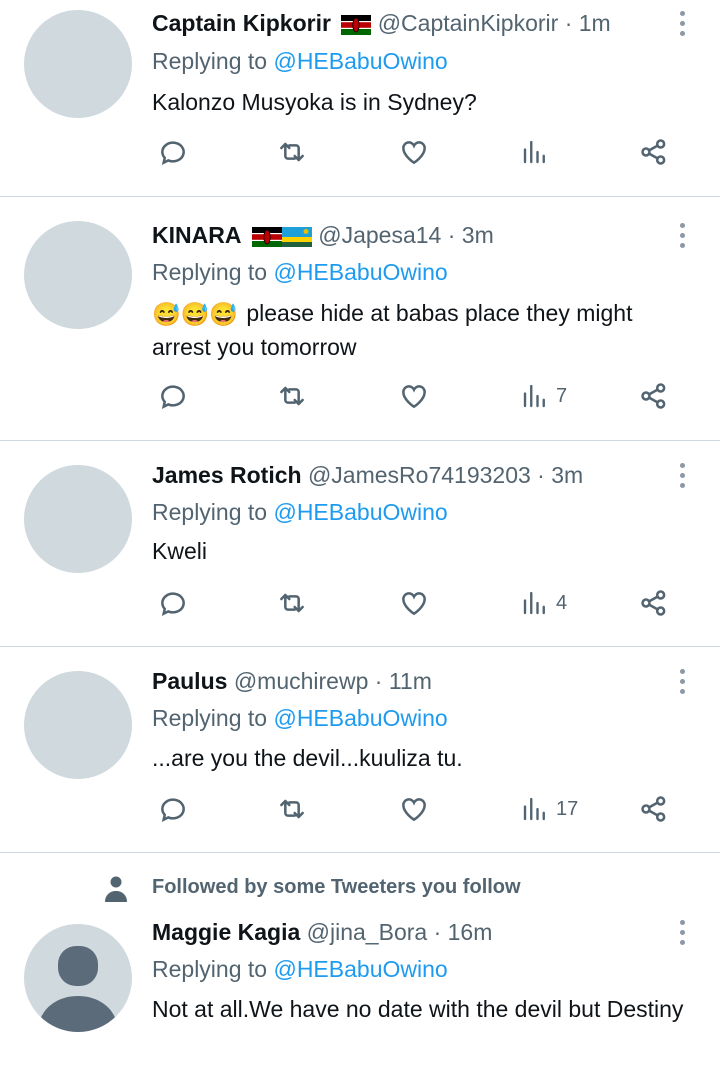 Image resolution: width=720 pixels, height=1075 pixels. Describe the element at coordinates (562, 395) in the screenshot. I see `views-count: 7` at that location.